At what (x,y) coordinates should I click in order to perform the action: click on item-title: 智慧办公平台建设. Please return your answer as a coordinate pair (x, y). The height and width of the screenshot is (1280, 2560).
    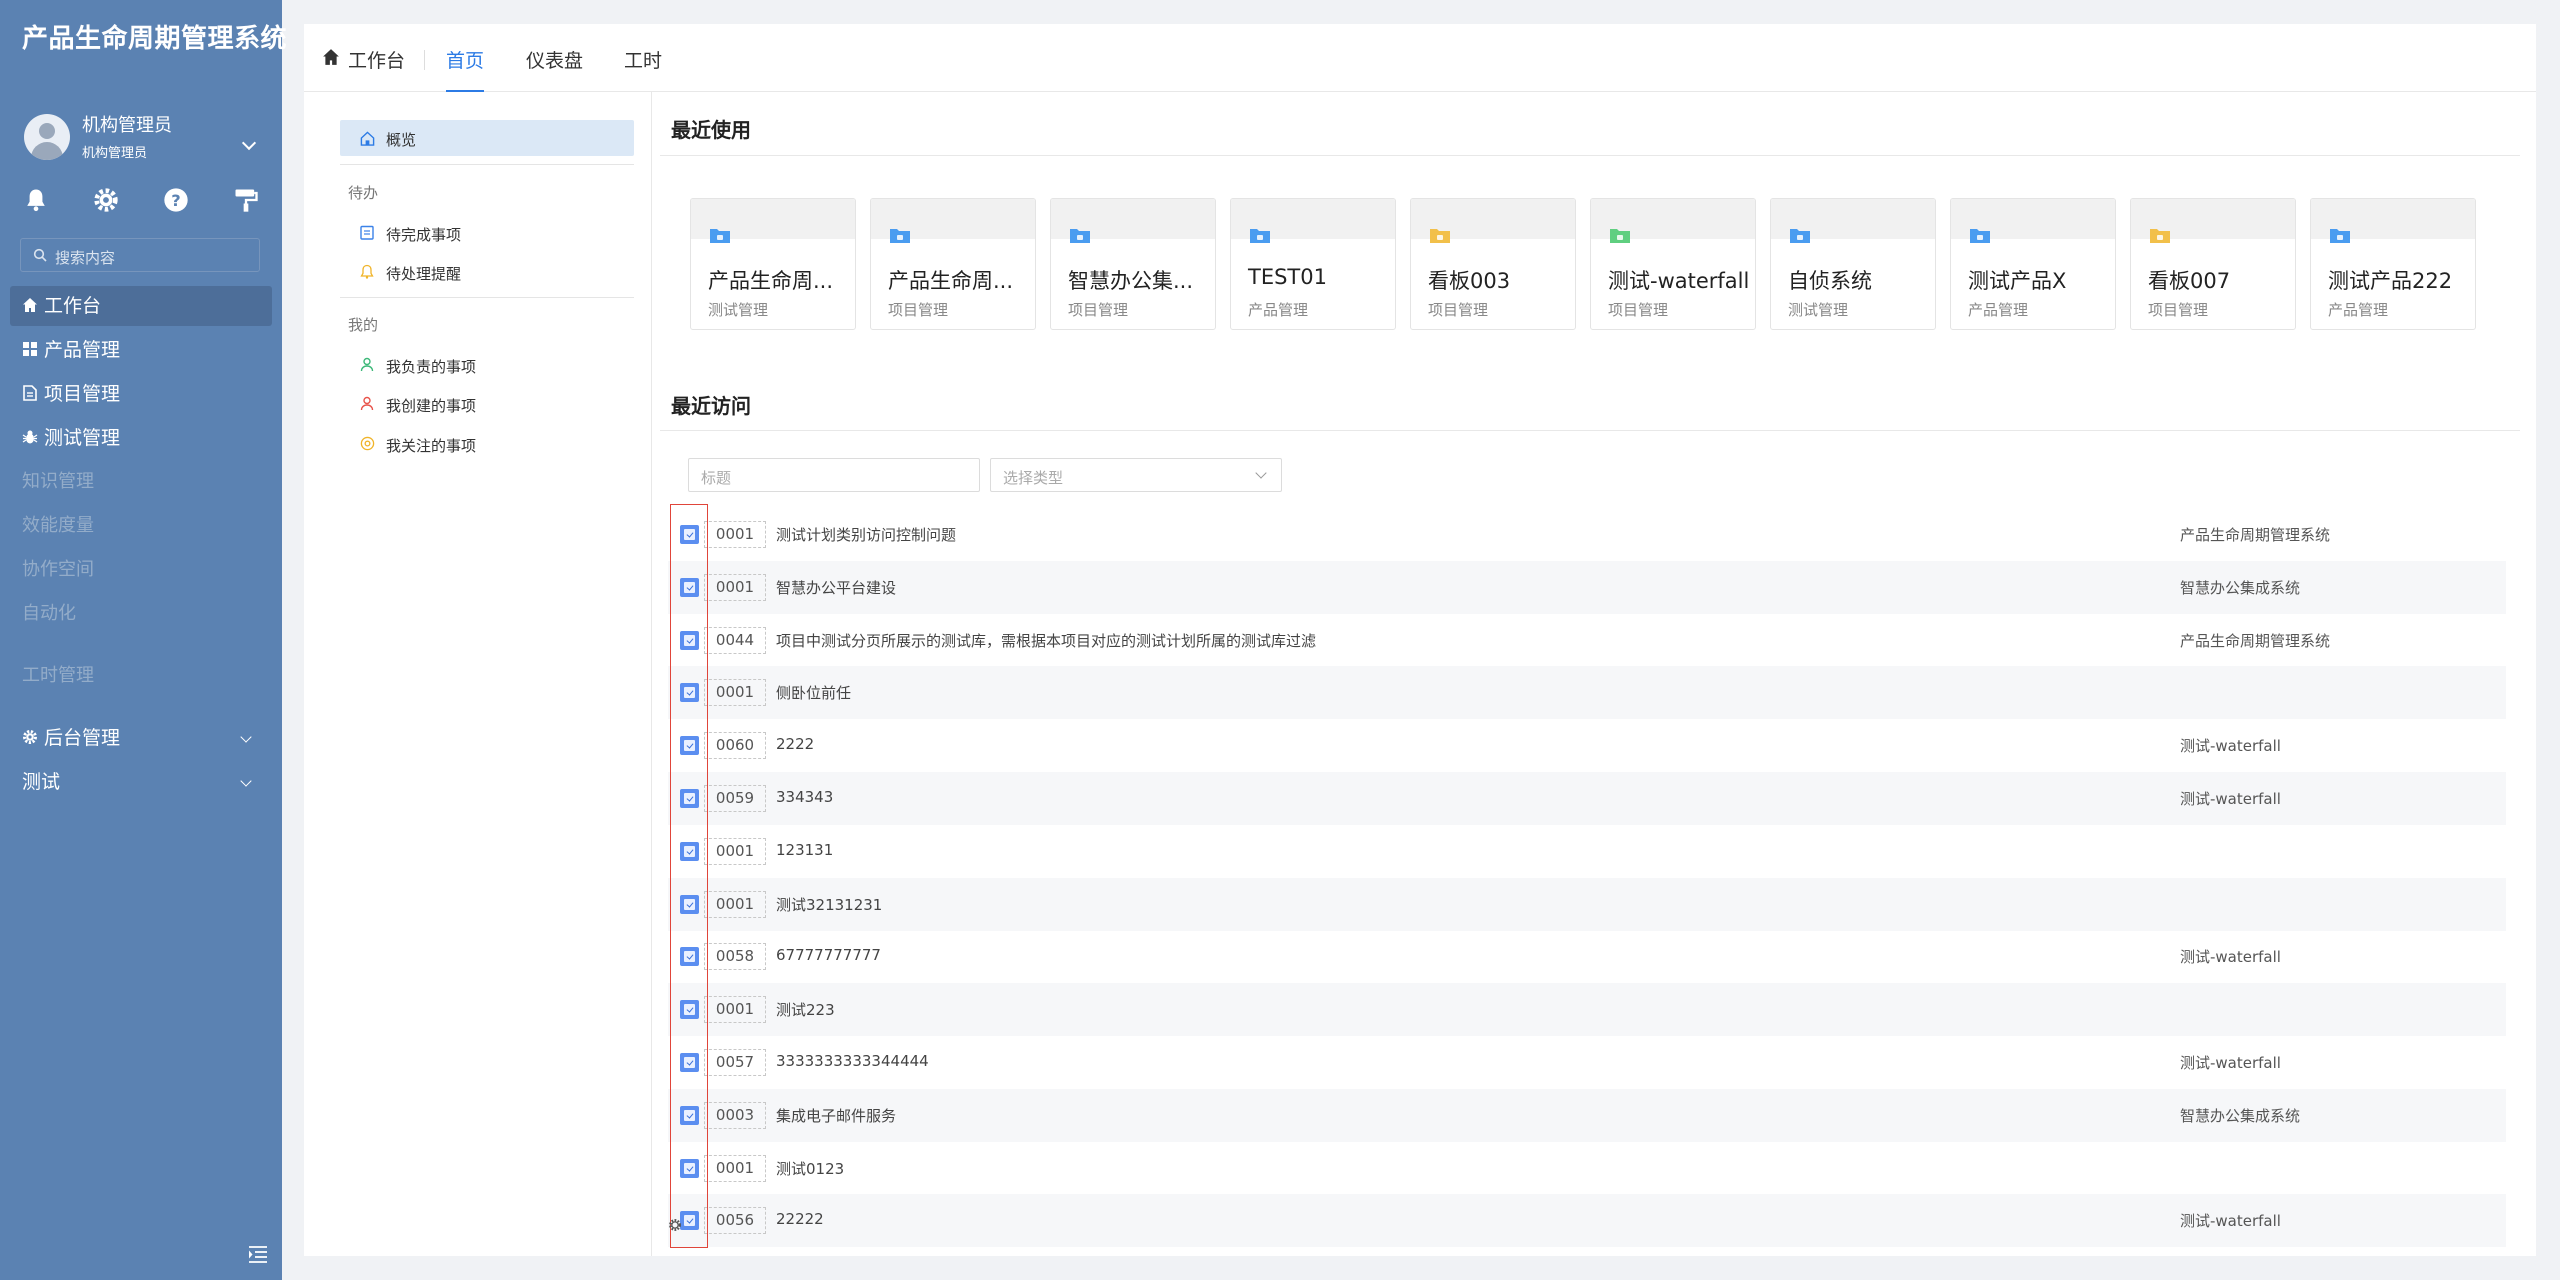
    Looking at the image, I should click on (836, 587).